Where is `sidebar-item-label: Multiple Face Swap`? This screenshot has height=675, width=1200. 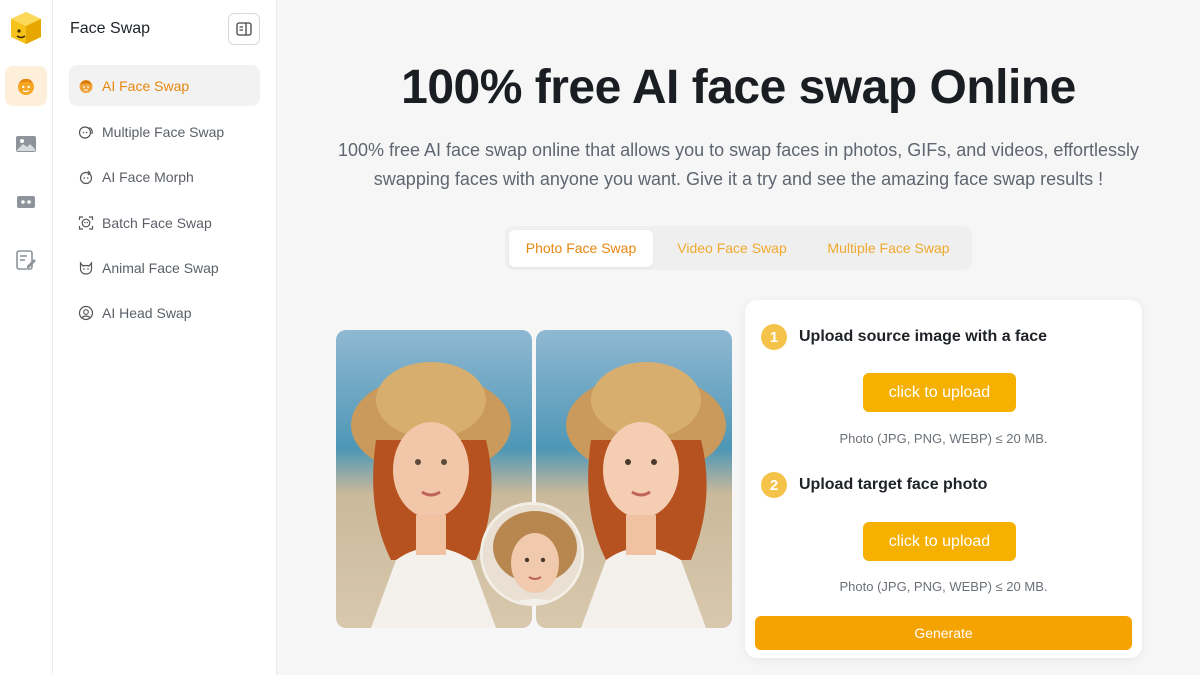 sidebar-item-label: Multiple Face Swap is located at coordinates (163, 131).